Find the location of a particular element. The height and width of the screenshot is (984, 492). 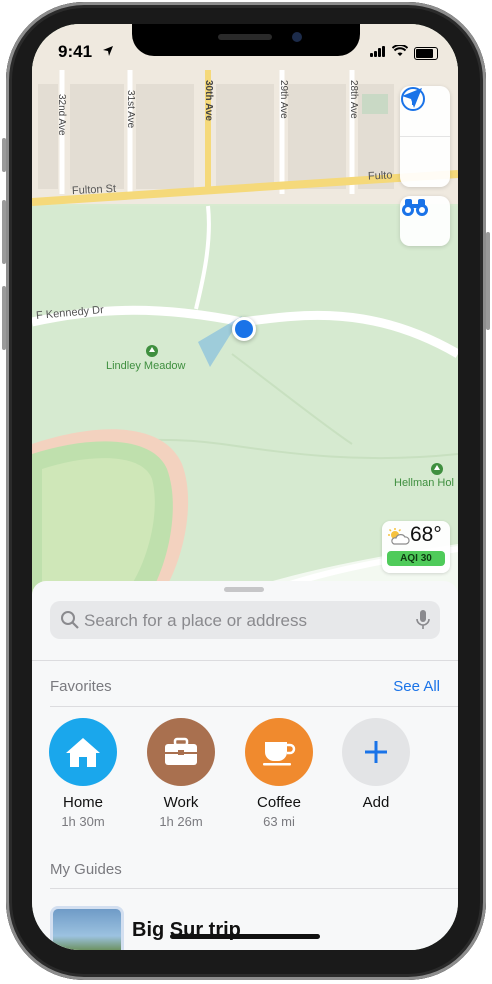

favorite-work: Work 1h 26m is located at coordinates (181, 773).